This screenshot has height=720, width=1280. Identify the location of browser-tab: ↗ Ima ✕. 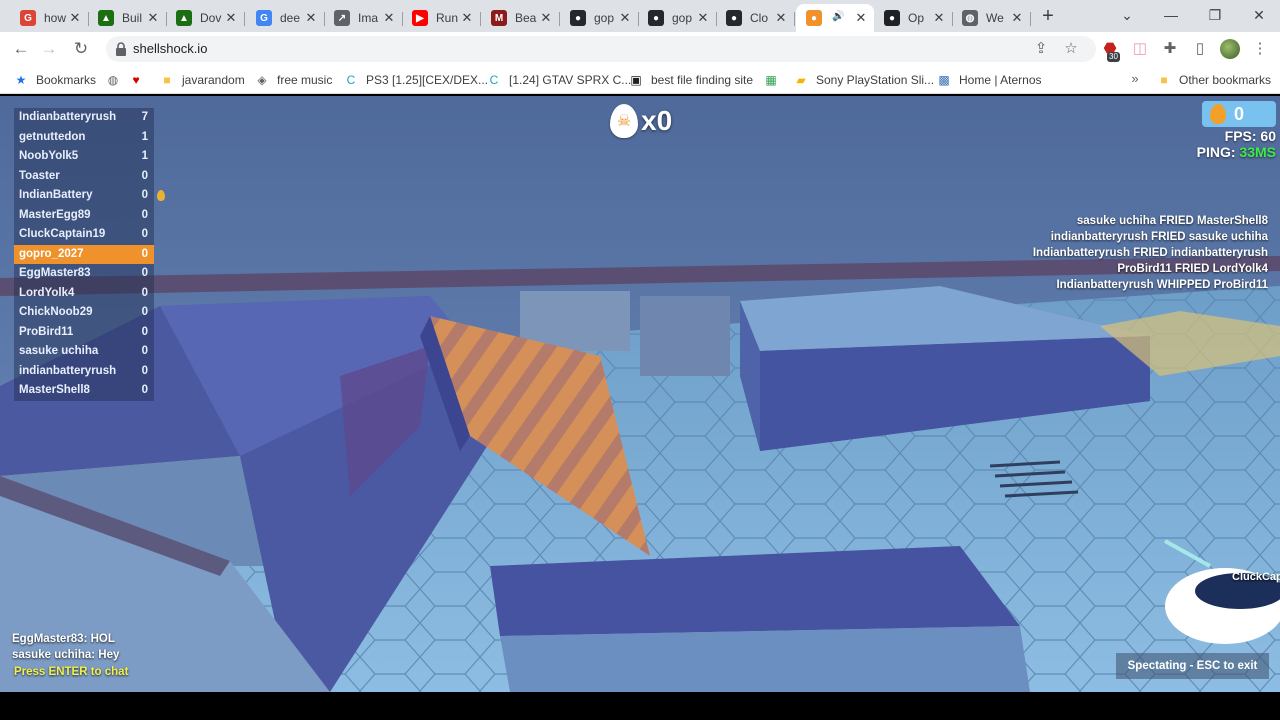
(363, 18).